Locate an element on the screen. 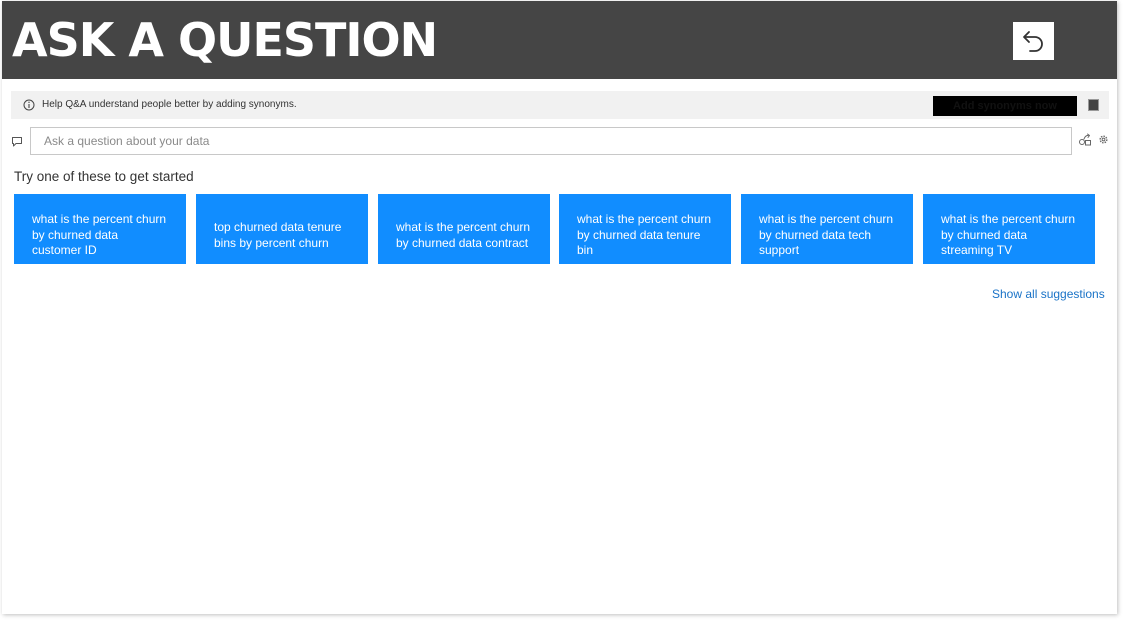 The image size is (1126, 622). share-icon is located at coordinates (1085, 140).